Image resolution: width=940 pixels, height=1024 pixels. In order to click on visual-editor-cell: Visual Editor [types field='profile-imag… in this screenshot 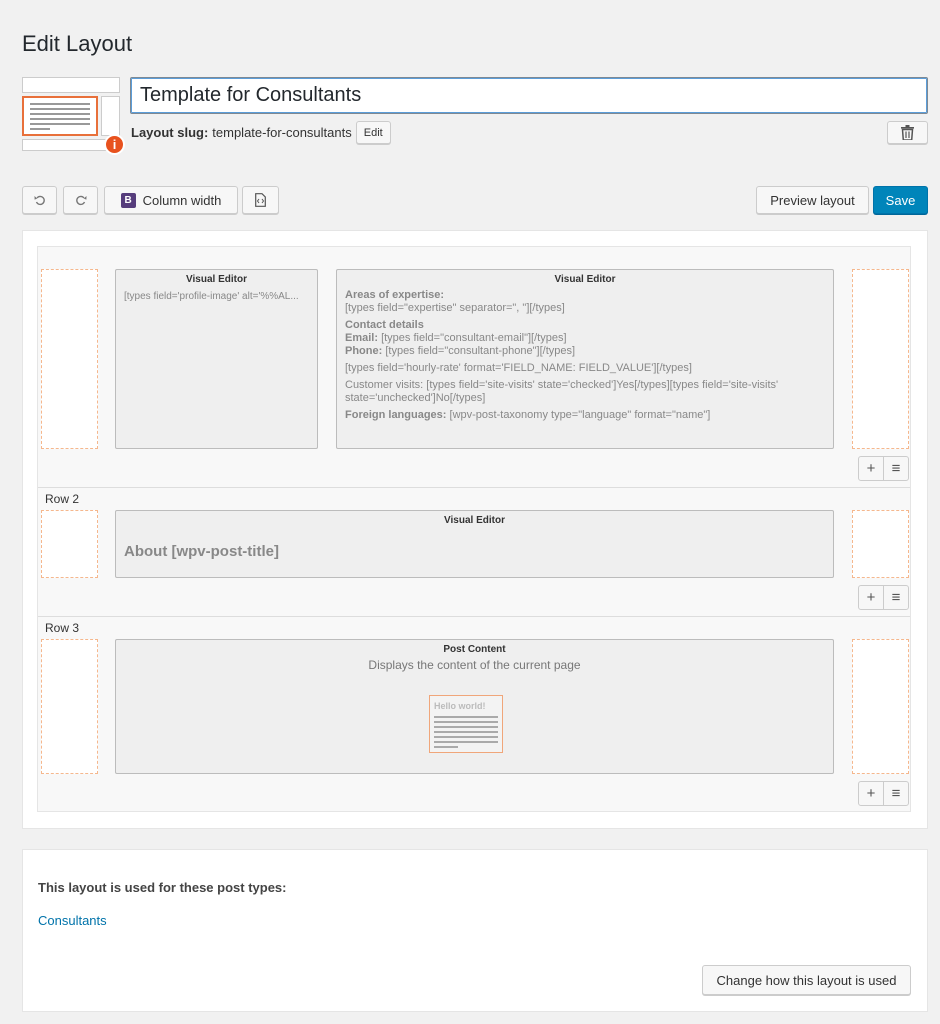, I will do `click(216, 359)`.